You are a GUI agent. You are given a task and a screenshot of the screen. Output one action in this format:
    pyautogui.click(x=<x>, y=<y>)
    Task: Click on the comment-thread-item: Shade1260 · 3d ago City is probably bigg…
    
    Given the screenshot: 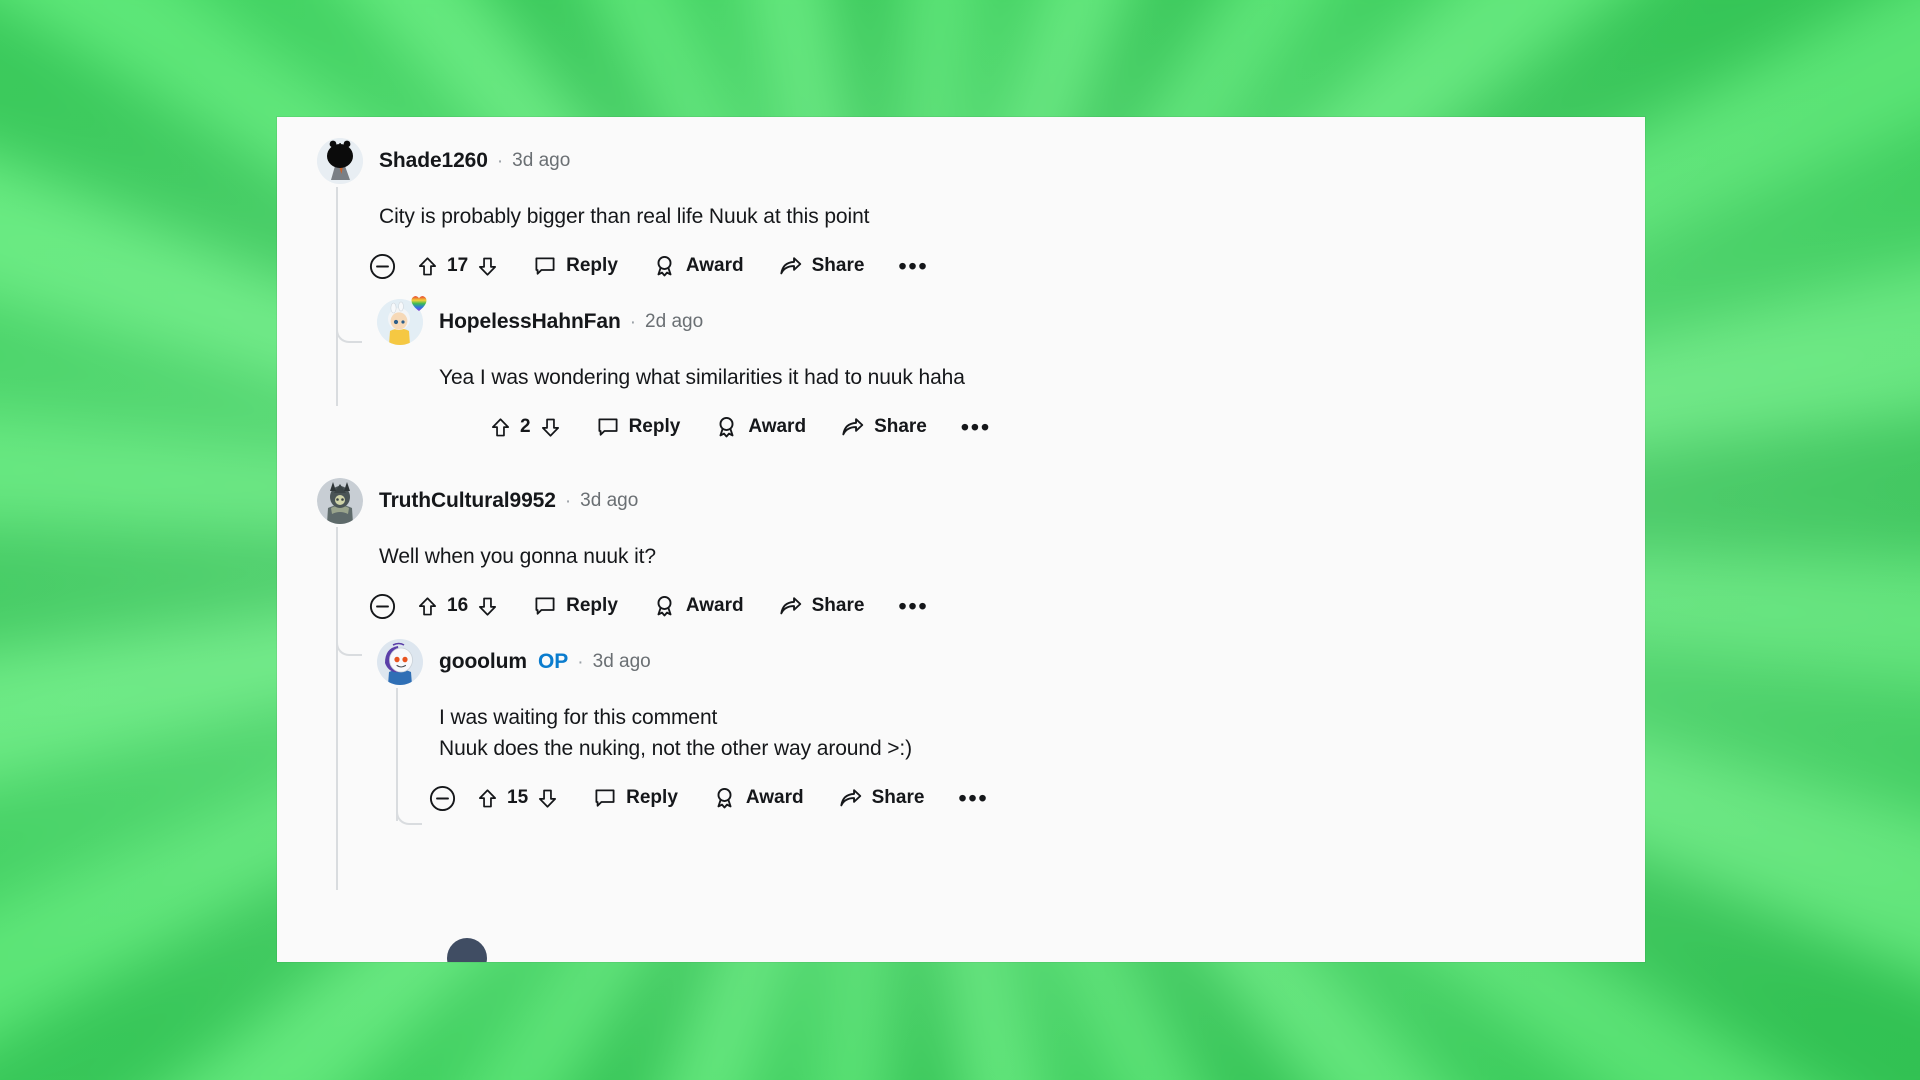 What is the action you would take?
    pyautogui.click(x=961, y=240)
    